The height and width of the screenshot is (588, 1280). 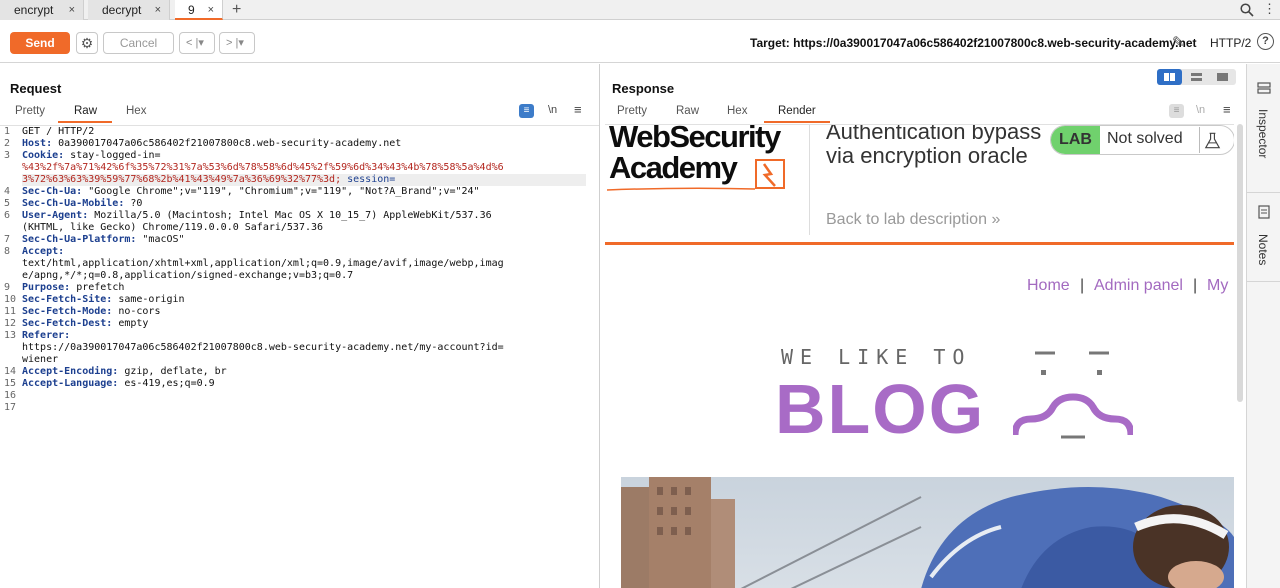 What do you see at coordinates (197, 43) in the screenshot?
I see `back-button: < |▾` at bounding box center [197, 43].